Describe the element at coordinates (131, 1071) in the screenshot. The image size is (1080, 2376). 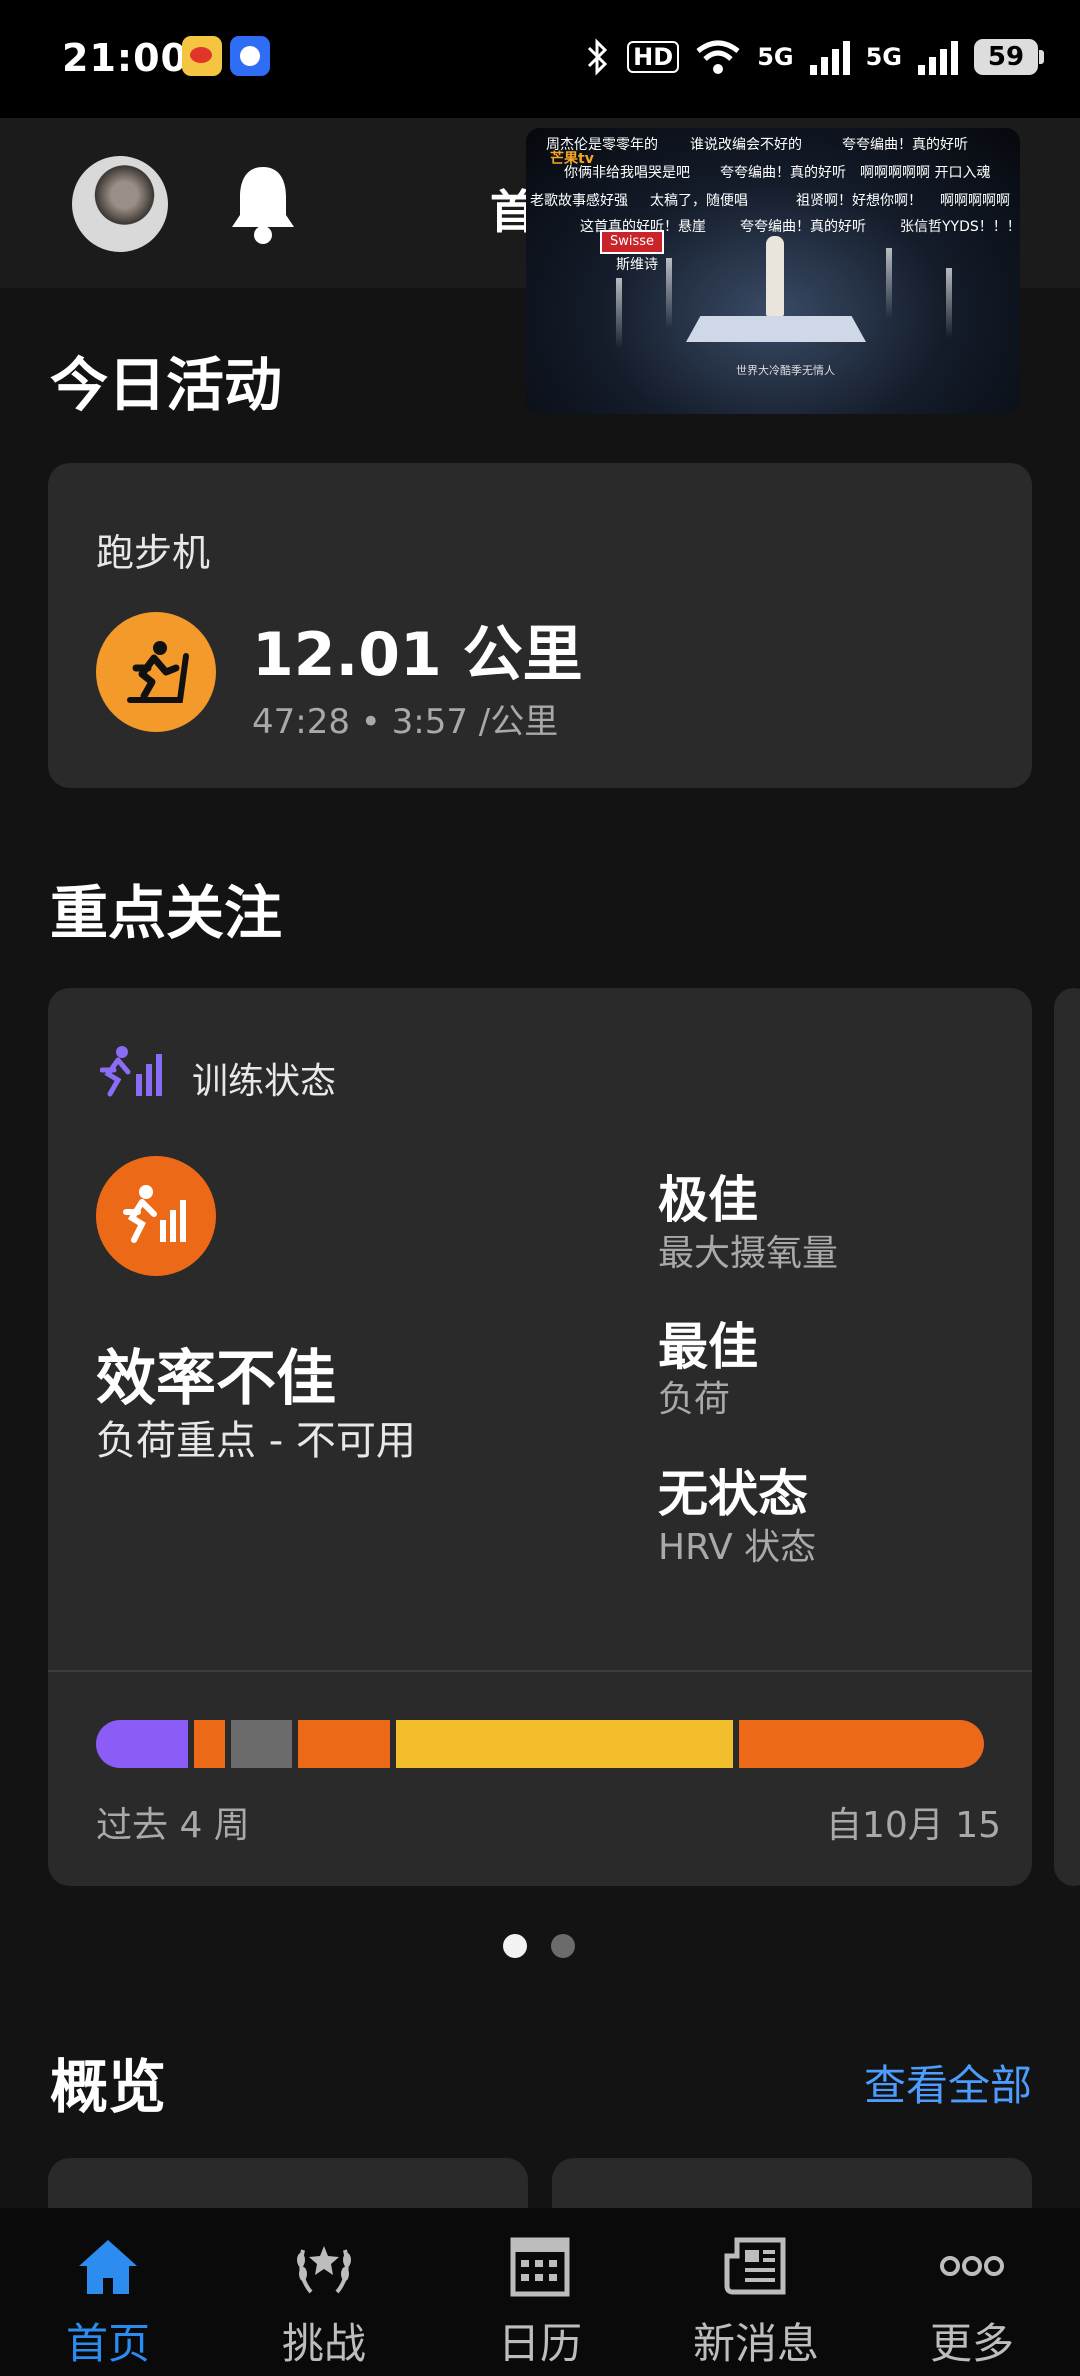
I see `training-status-icon` at that location.